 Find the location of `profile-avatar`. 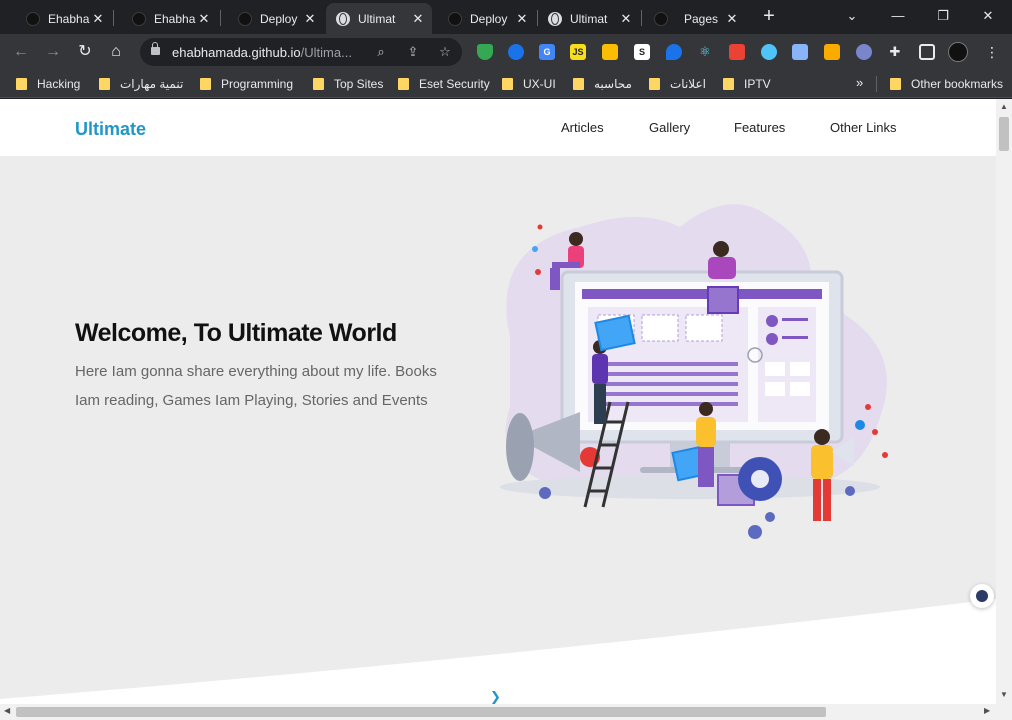

profile-avatar is located at coordinates (958, 52).